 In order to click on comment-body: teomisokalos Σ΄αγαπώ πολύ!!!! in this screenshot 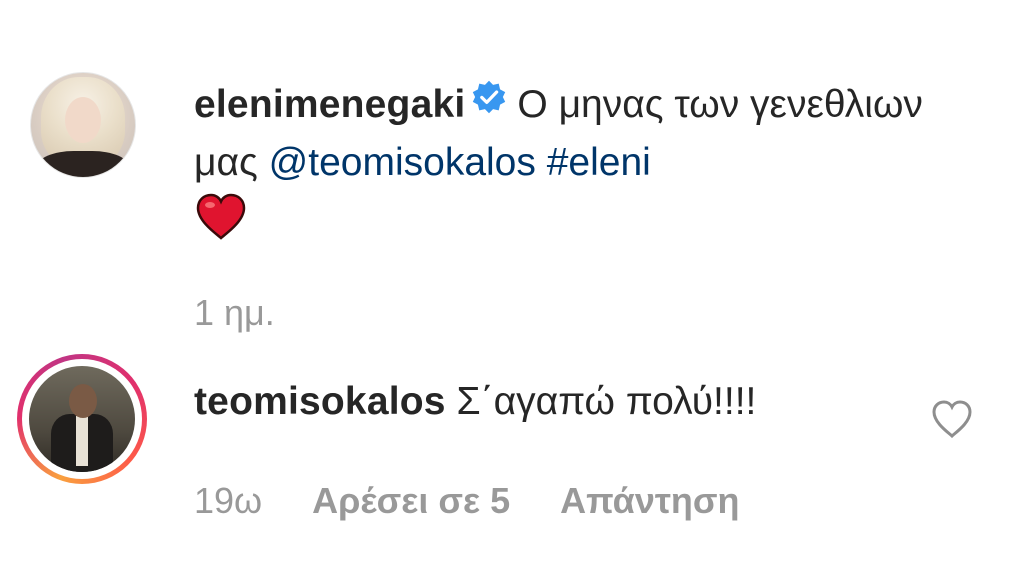, I will do `click(554, 402)`.